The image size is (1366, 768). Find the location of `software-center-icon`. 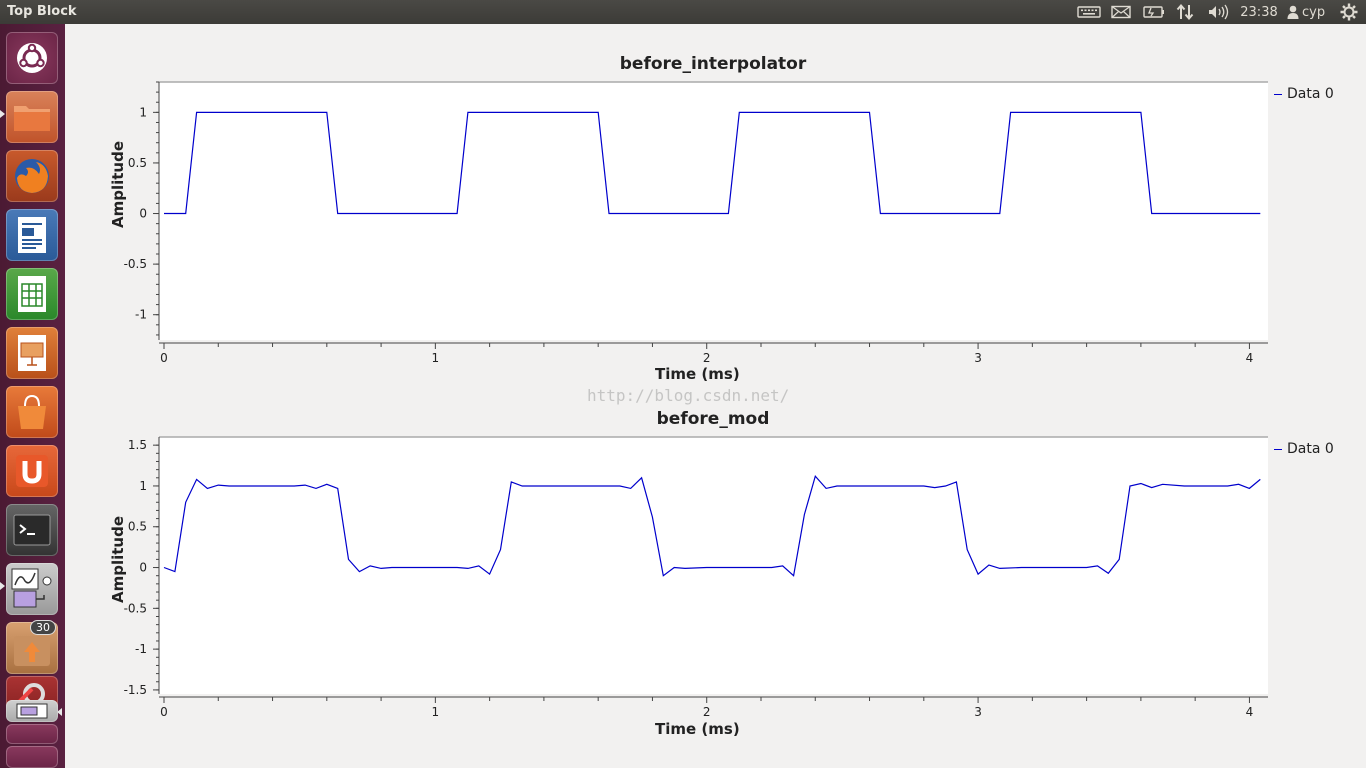

software-center-icon is located at coordinates (32, 412).